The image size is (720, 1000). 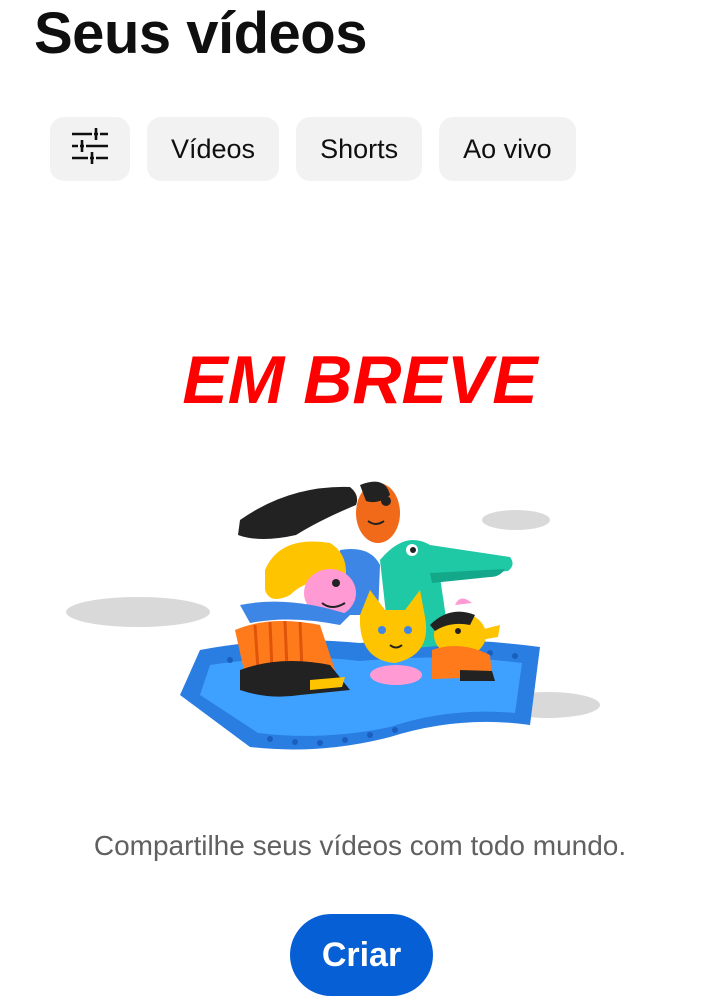 I want to click on filter-chip-row: Vídeos Shorts Ao vivo, so click(x=313, y=149).